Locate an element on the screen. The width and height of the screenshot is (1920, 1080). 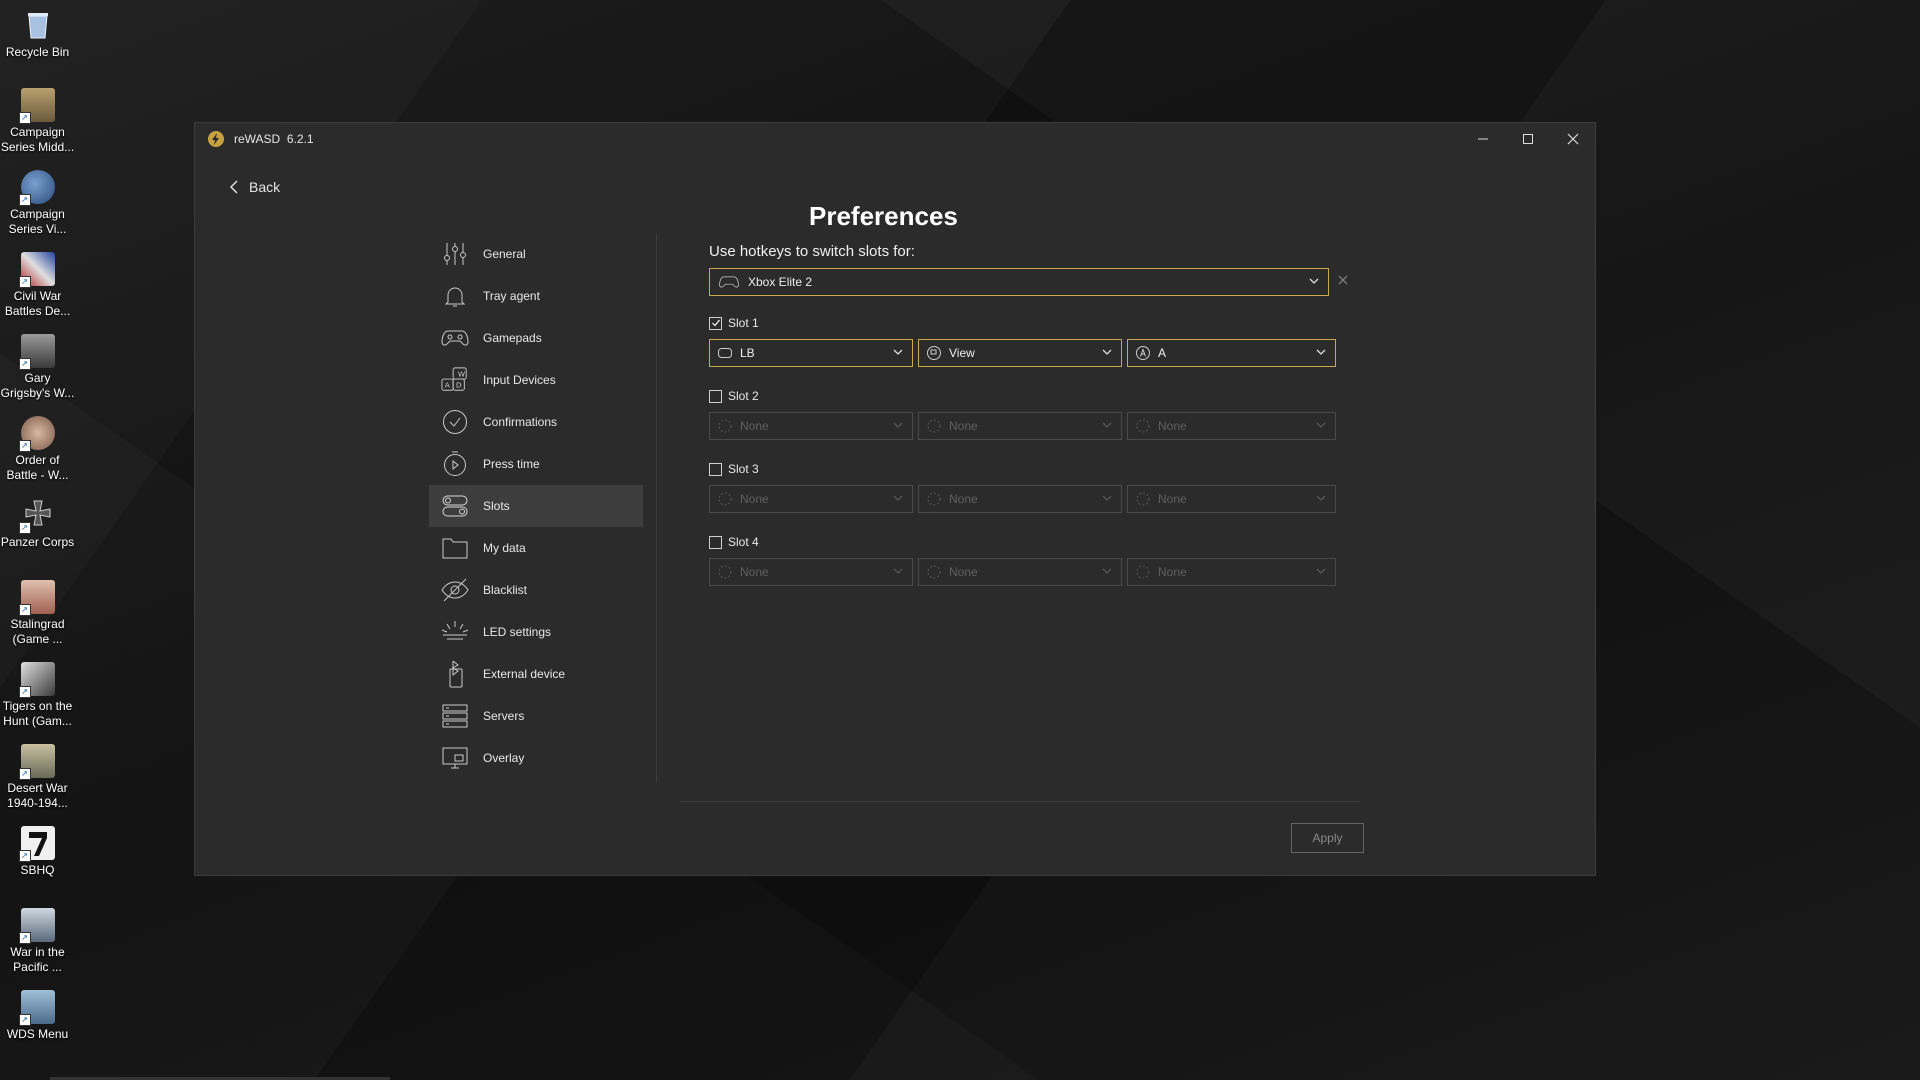
bell-icon is located at coordinates (455, 296).